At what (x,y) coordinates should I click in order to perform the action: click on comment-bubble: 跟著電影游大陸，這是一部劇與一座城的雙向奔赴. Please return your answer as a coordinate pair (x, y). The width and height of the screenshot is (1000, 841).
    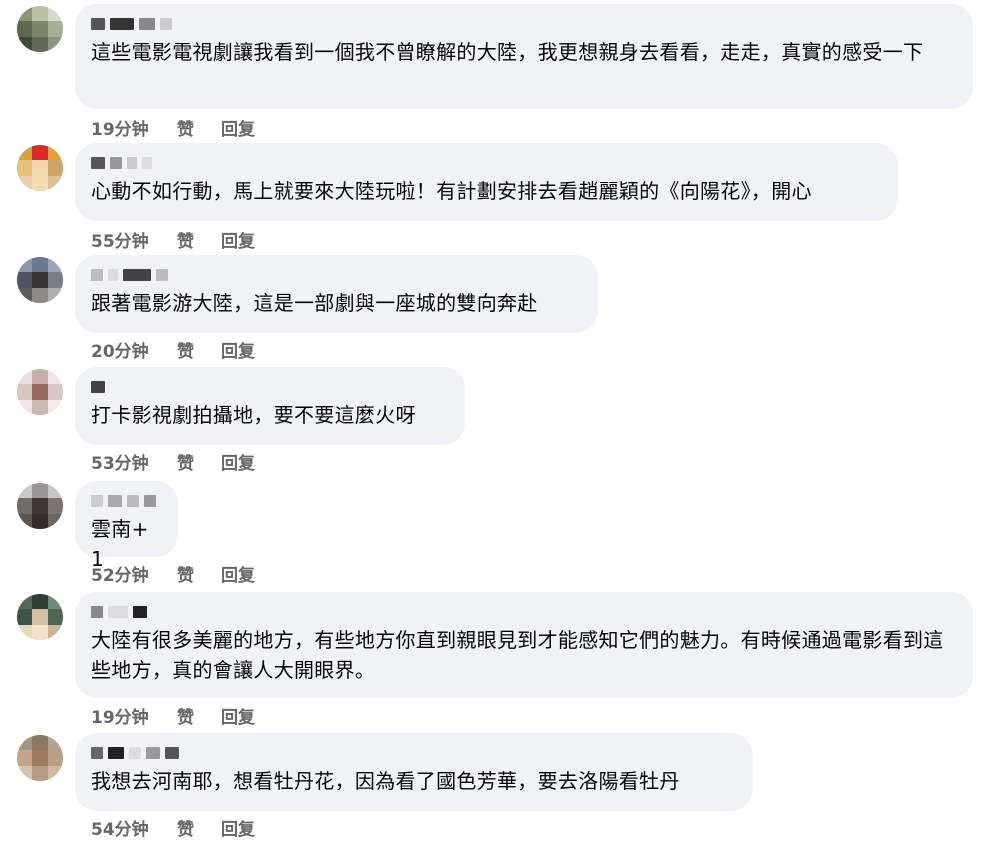
    Looking at the image, I should click on (336, 294).